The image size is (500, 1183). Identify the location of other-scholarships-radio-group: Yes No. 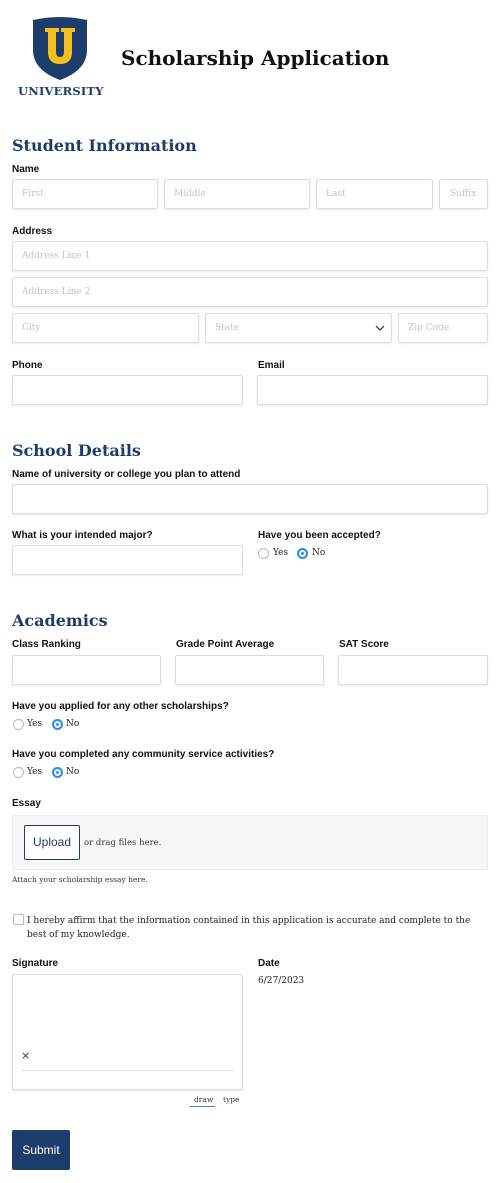
(63, 725).